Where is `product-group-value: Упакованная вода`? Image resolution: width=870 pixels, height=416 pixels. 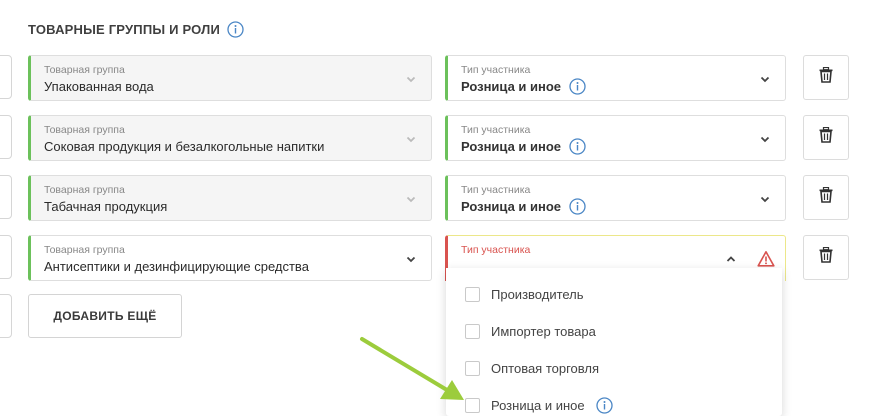 product-group-value: Упакованная вода is located at coordinates (99, 86).